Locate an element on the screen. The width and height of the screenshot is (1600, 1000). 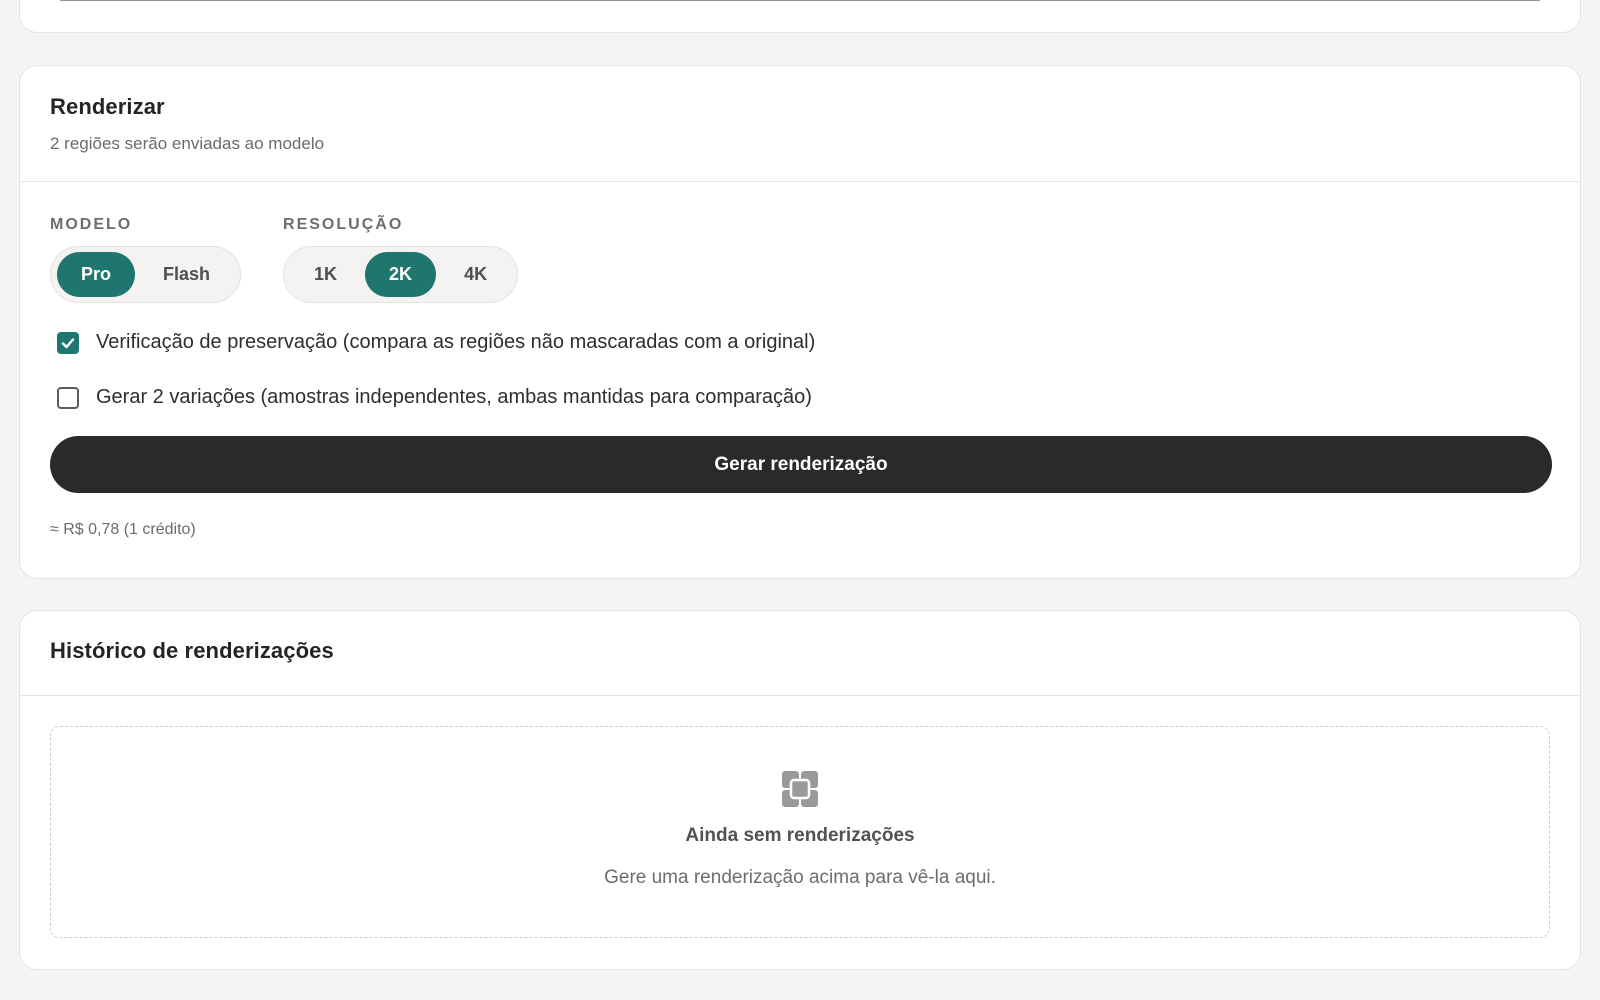
render-stack-icon is located at coordinates (800, 789).